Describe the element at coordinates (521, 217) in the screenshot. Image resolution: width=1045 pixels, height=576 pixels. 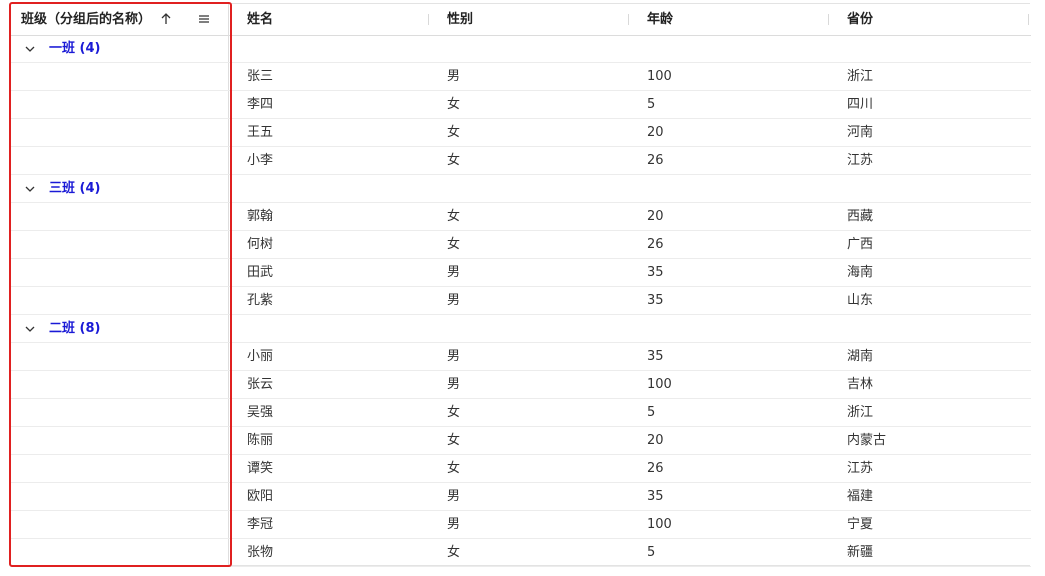
I see `table-row: 郭翰 女 20 西藏` at that location.